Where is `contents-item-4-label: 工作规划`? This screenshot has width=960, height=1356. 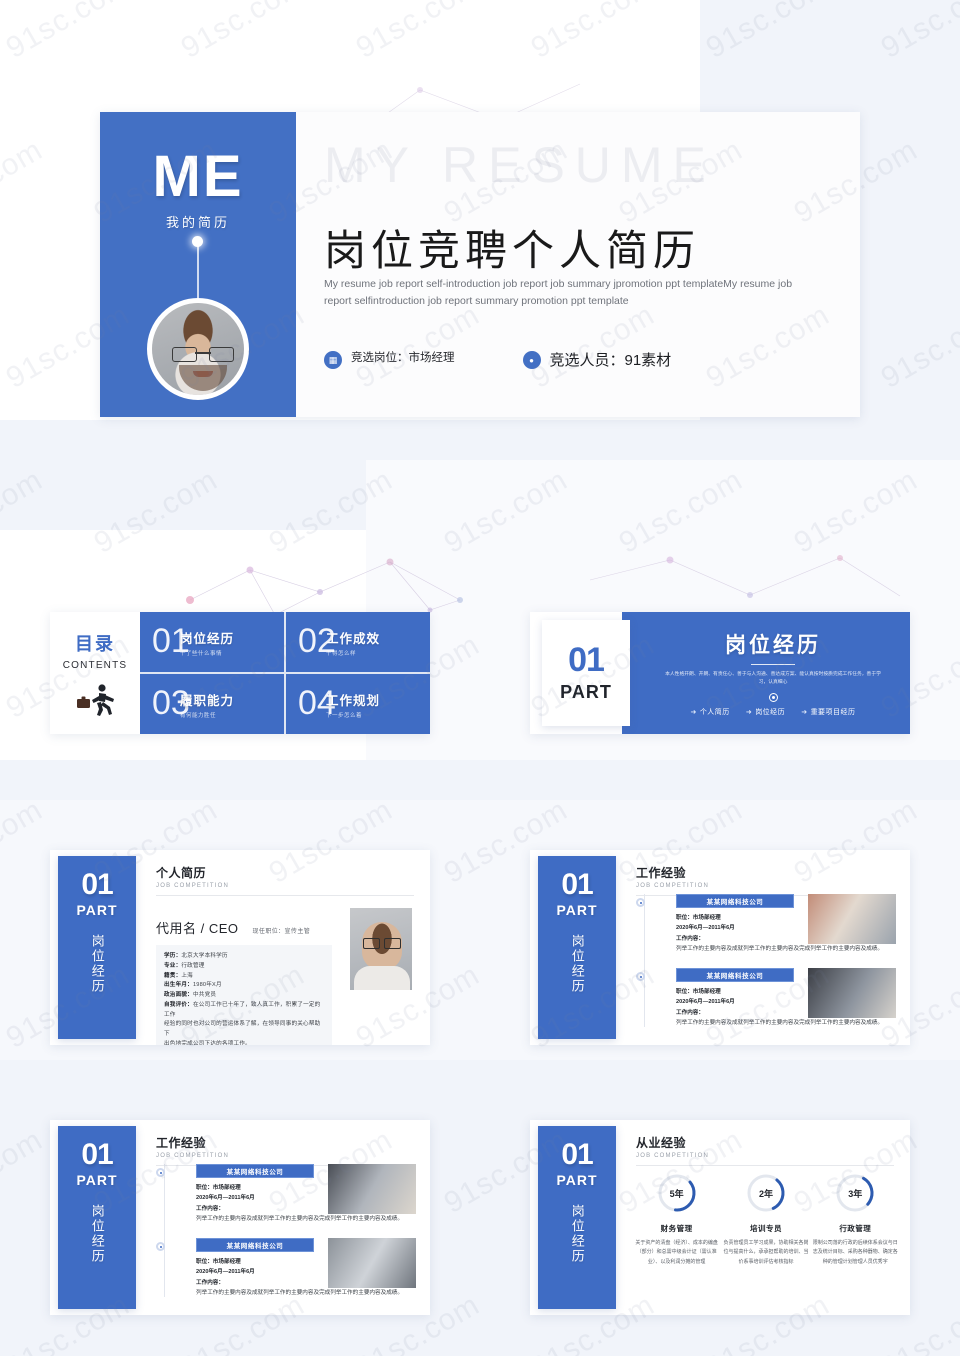 contents-item-4-label: 工作规划 is located at coordinates (353, 700).